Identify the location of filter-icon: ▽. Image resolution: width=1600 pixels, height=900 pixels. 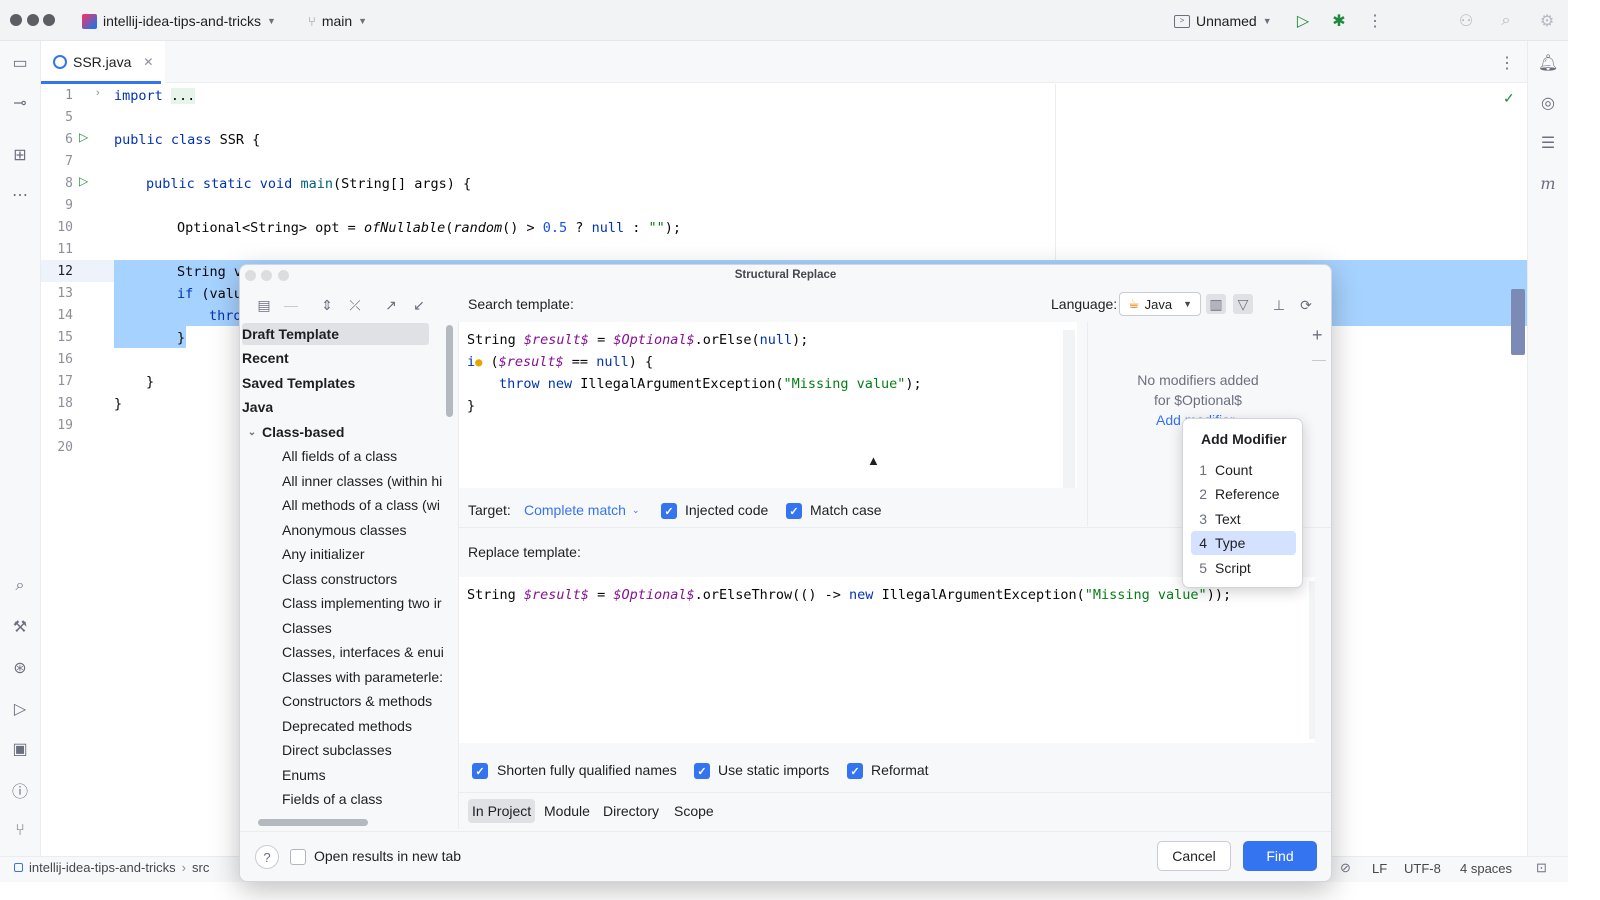
(1243, 304).